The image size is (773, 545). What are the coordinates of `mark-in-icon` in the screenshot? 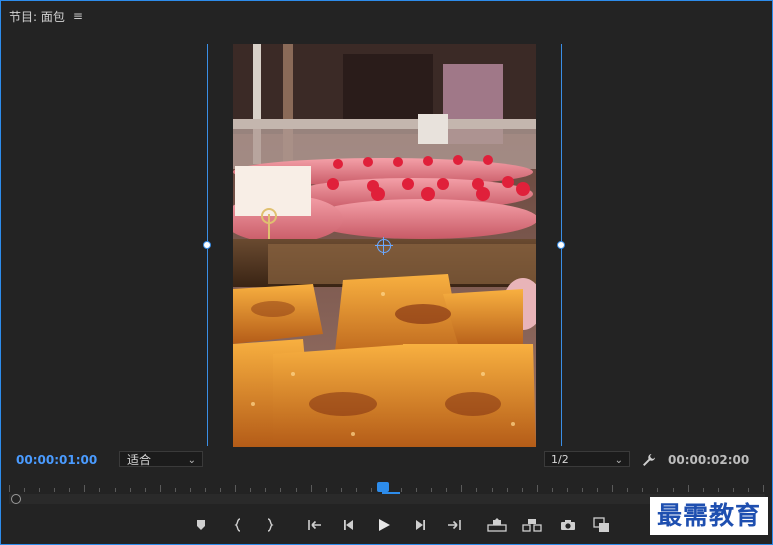 It's located at (237, 525).